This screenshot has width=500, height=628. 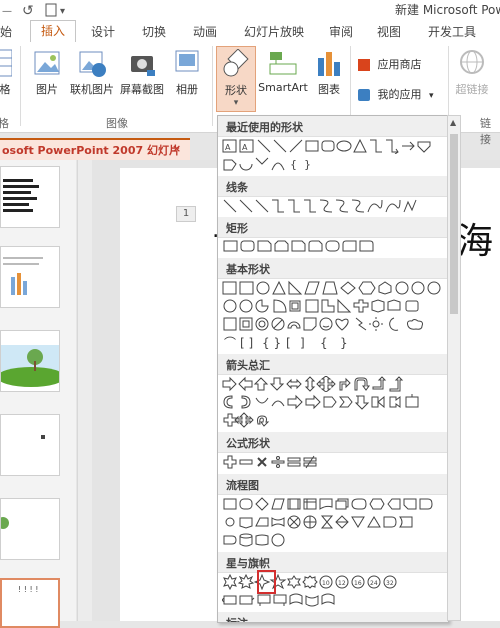 I want to click on text-slide-preview, so click(x=21, y=195).